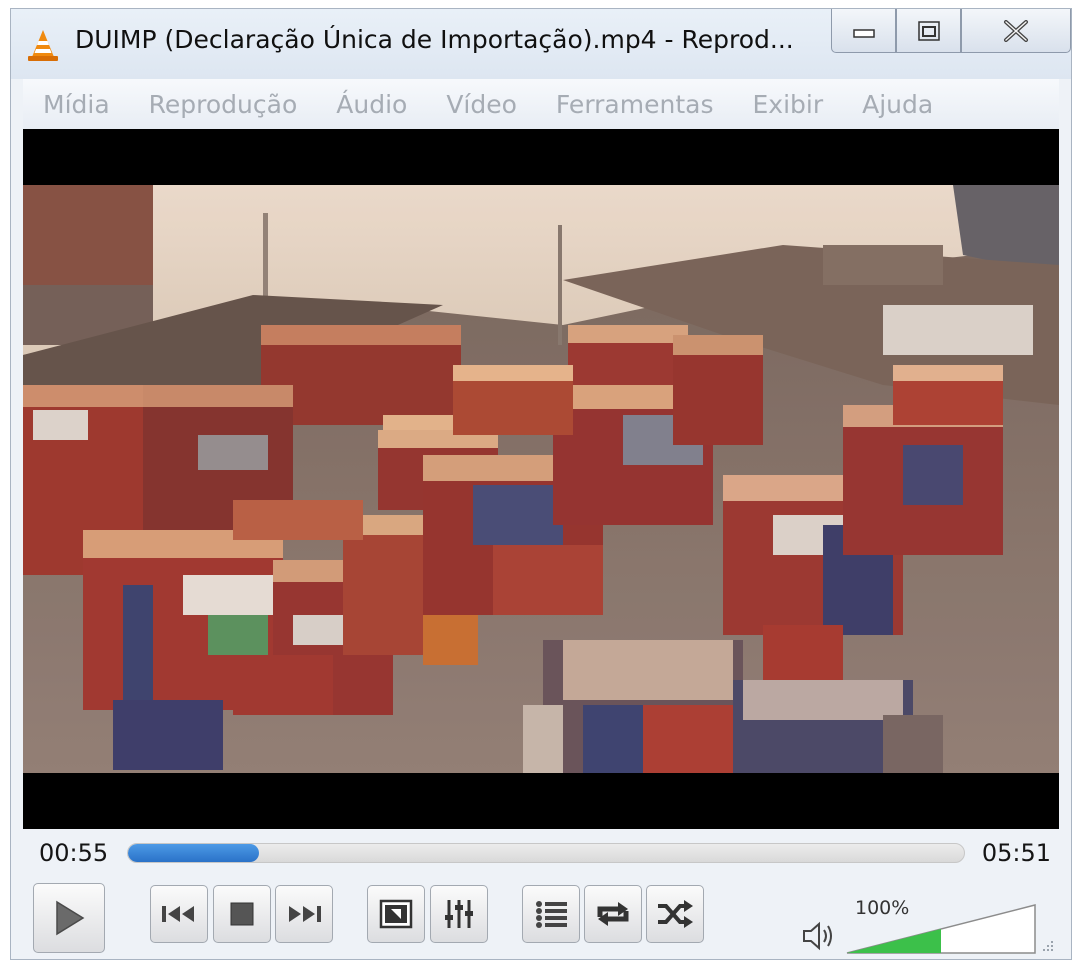  What do you see at coordinates (787, 104) in the screenshot?
I see `menu-exibir: Exibir` at bounding box center [787, 104].